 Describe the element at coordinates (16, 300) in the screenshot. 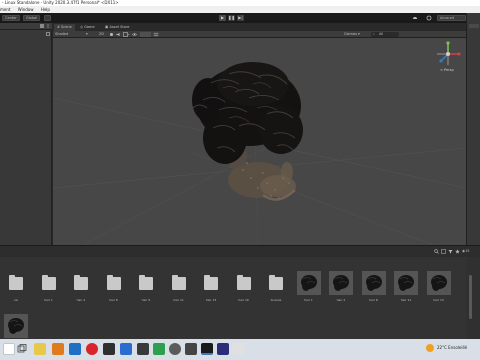

I see `asset-label: ial` at that location.